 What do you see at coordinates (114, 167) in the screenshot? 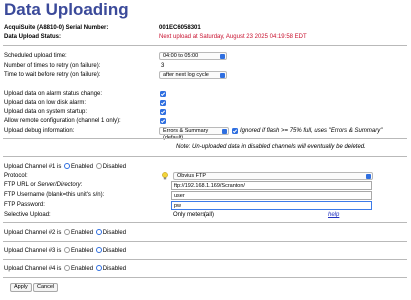
I see `channel1-disabled-label: Disabled` at bounding box center [114, 167].